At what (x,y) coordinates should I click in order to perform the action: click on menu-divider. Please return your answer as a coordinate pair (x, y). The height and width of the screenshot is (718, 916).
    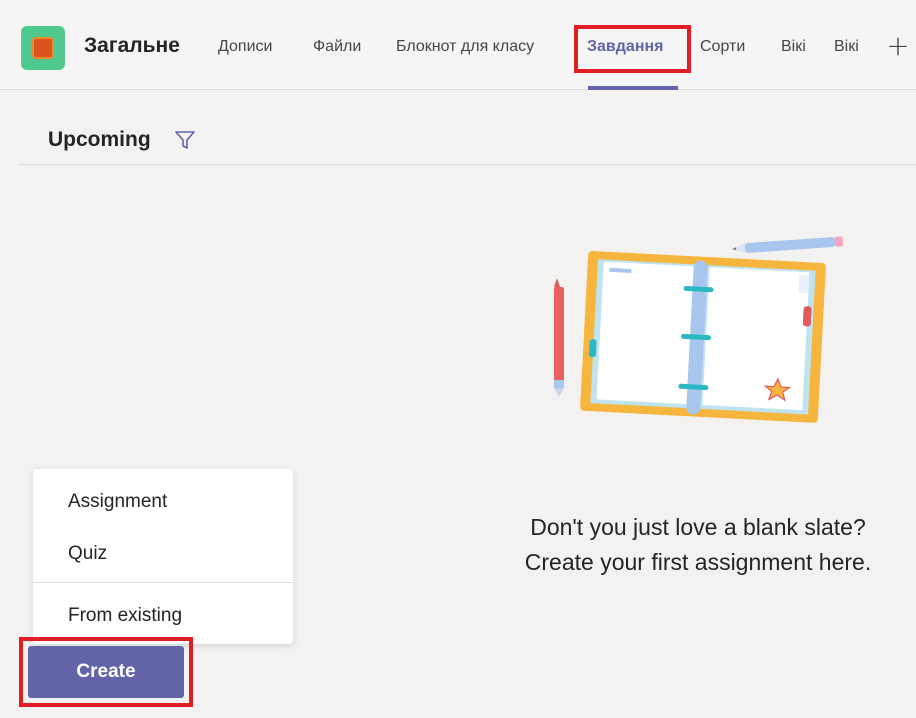
    Looking at the image, I should click on (163, 582).